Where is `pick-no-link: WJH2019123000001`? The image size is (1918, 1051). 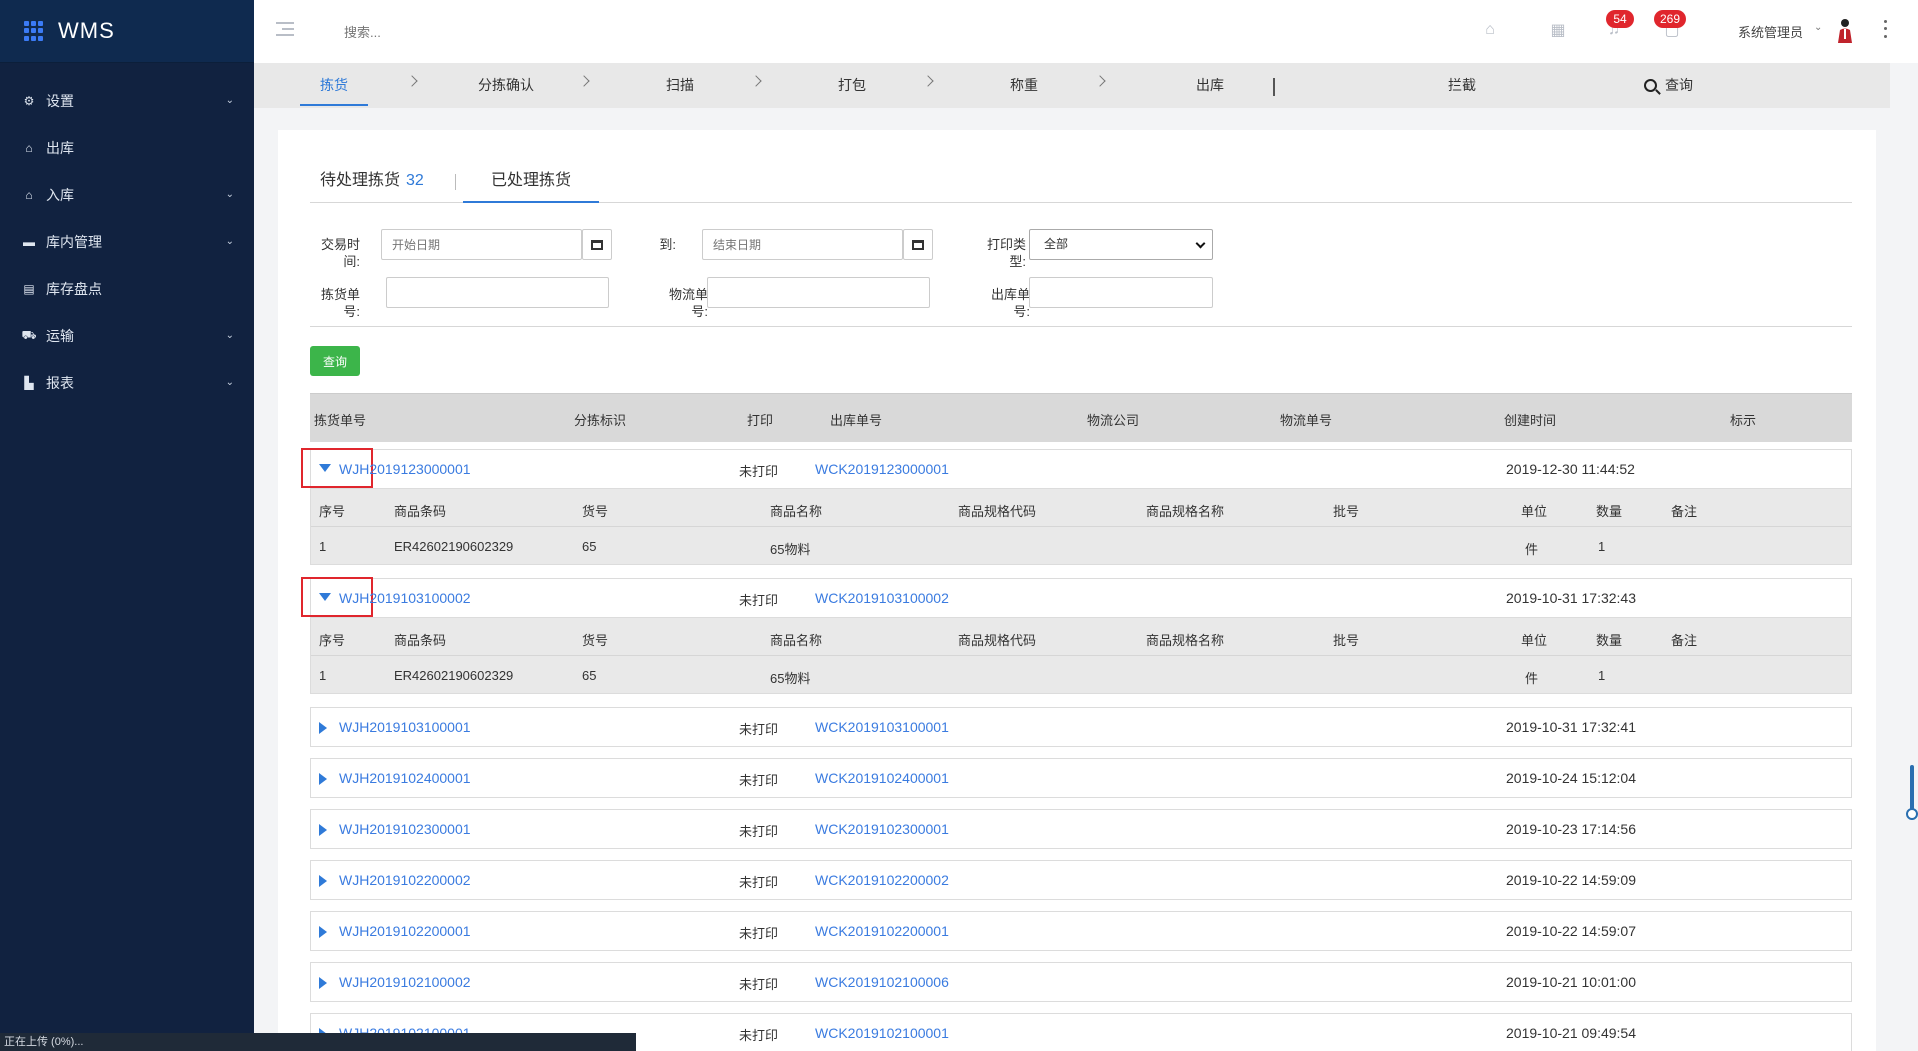
pick-no-link: WJH2019123000001 is located at coordinates (405, 469).